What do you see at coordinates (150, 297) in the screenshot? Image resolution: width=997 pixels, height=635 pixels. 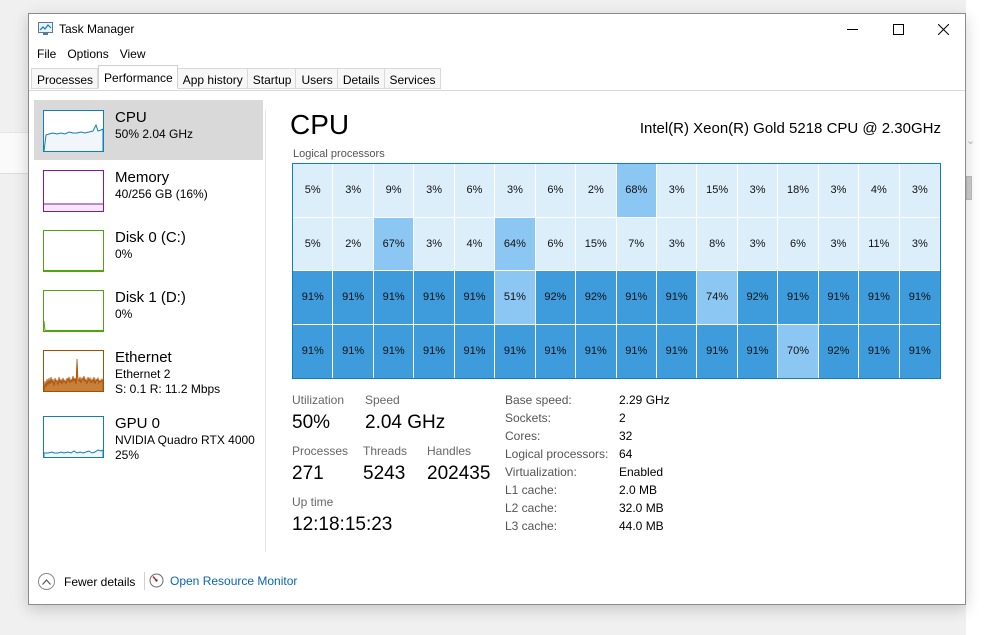 I see `sidebar-disk1-title: Disk 1 (D:)` at bounding box center [150, 297].